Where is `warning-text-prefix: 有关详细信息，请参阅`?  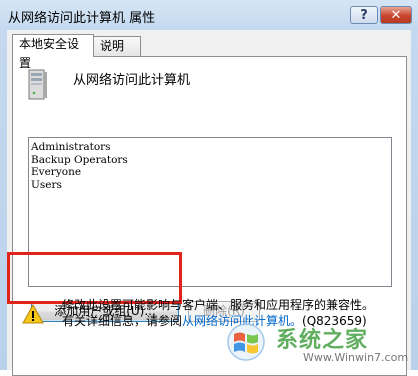 warning-text-prefix: 有关详细信息，请参阅 is located at coordinates (122, 321).